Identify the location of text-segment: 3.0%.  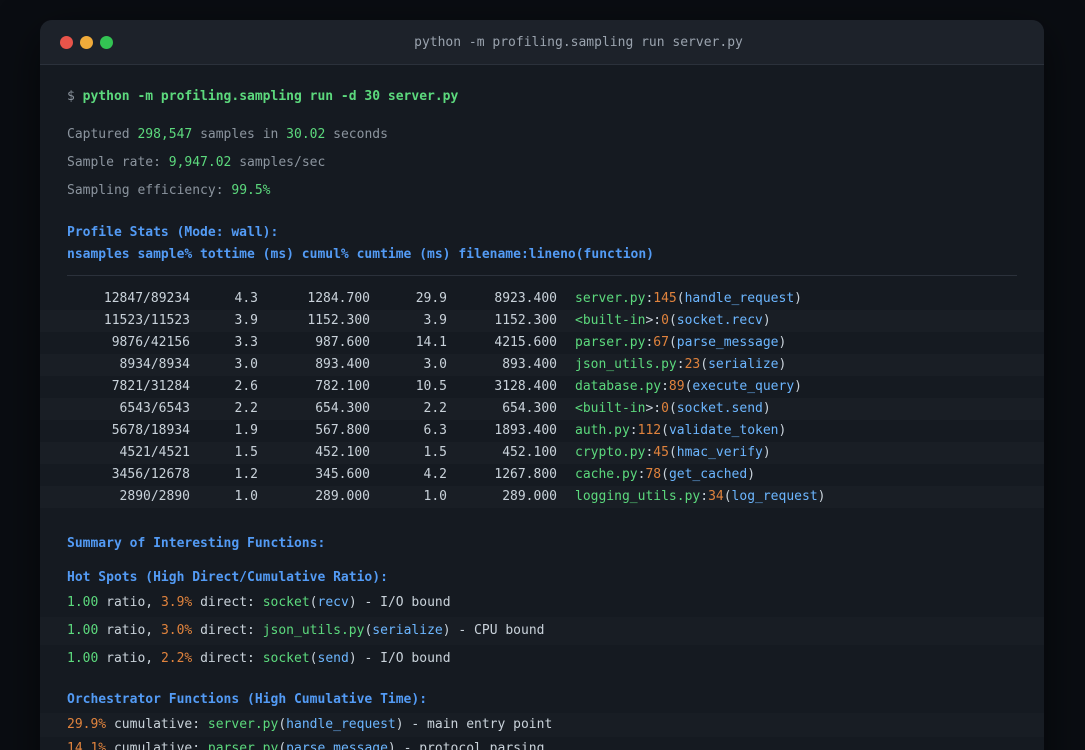
(176, 630).